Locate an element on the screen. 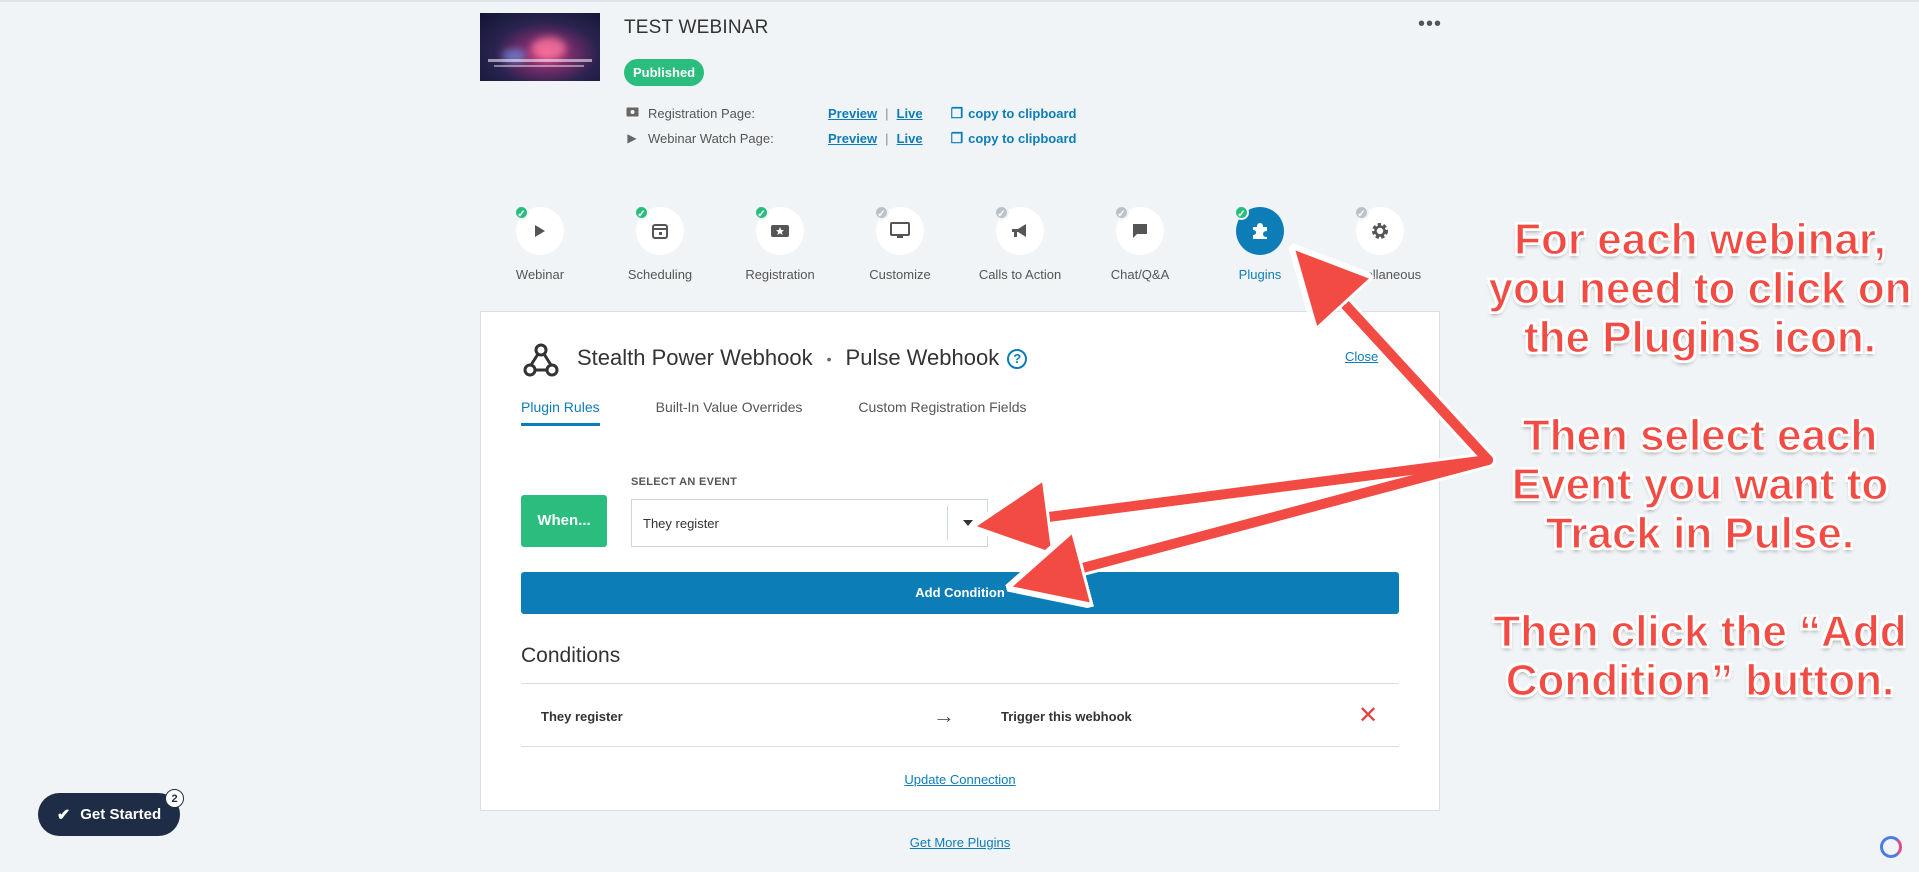 The image size is (1919, 872). status-badge: Published is located at coordinates (664, 72).